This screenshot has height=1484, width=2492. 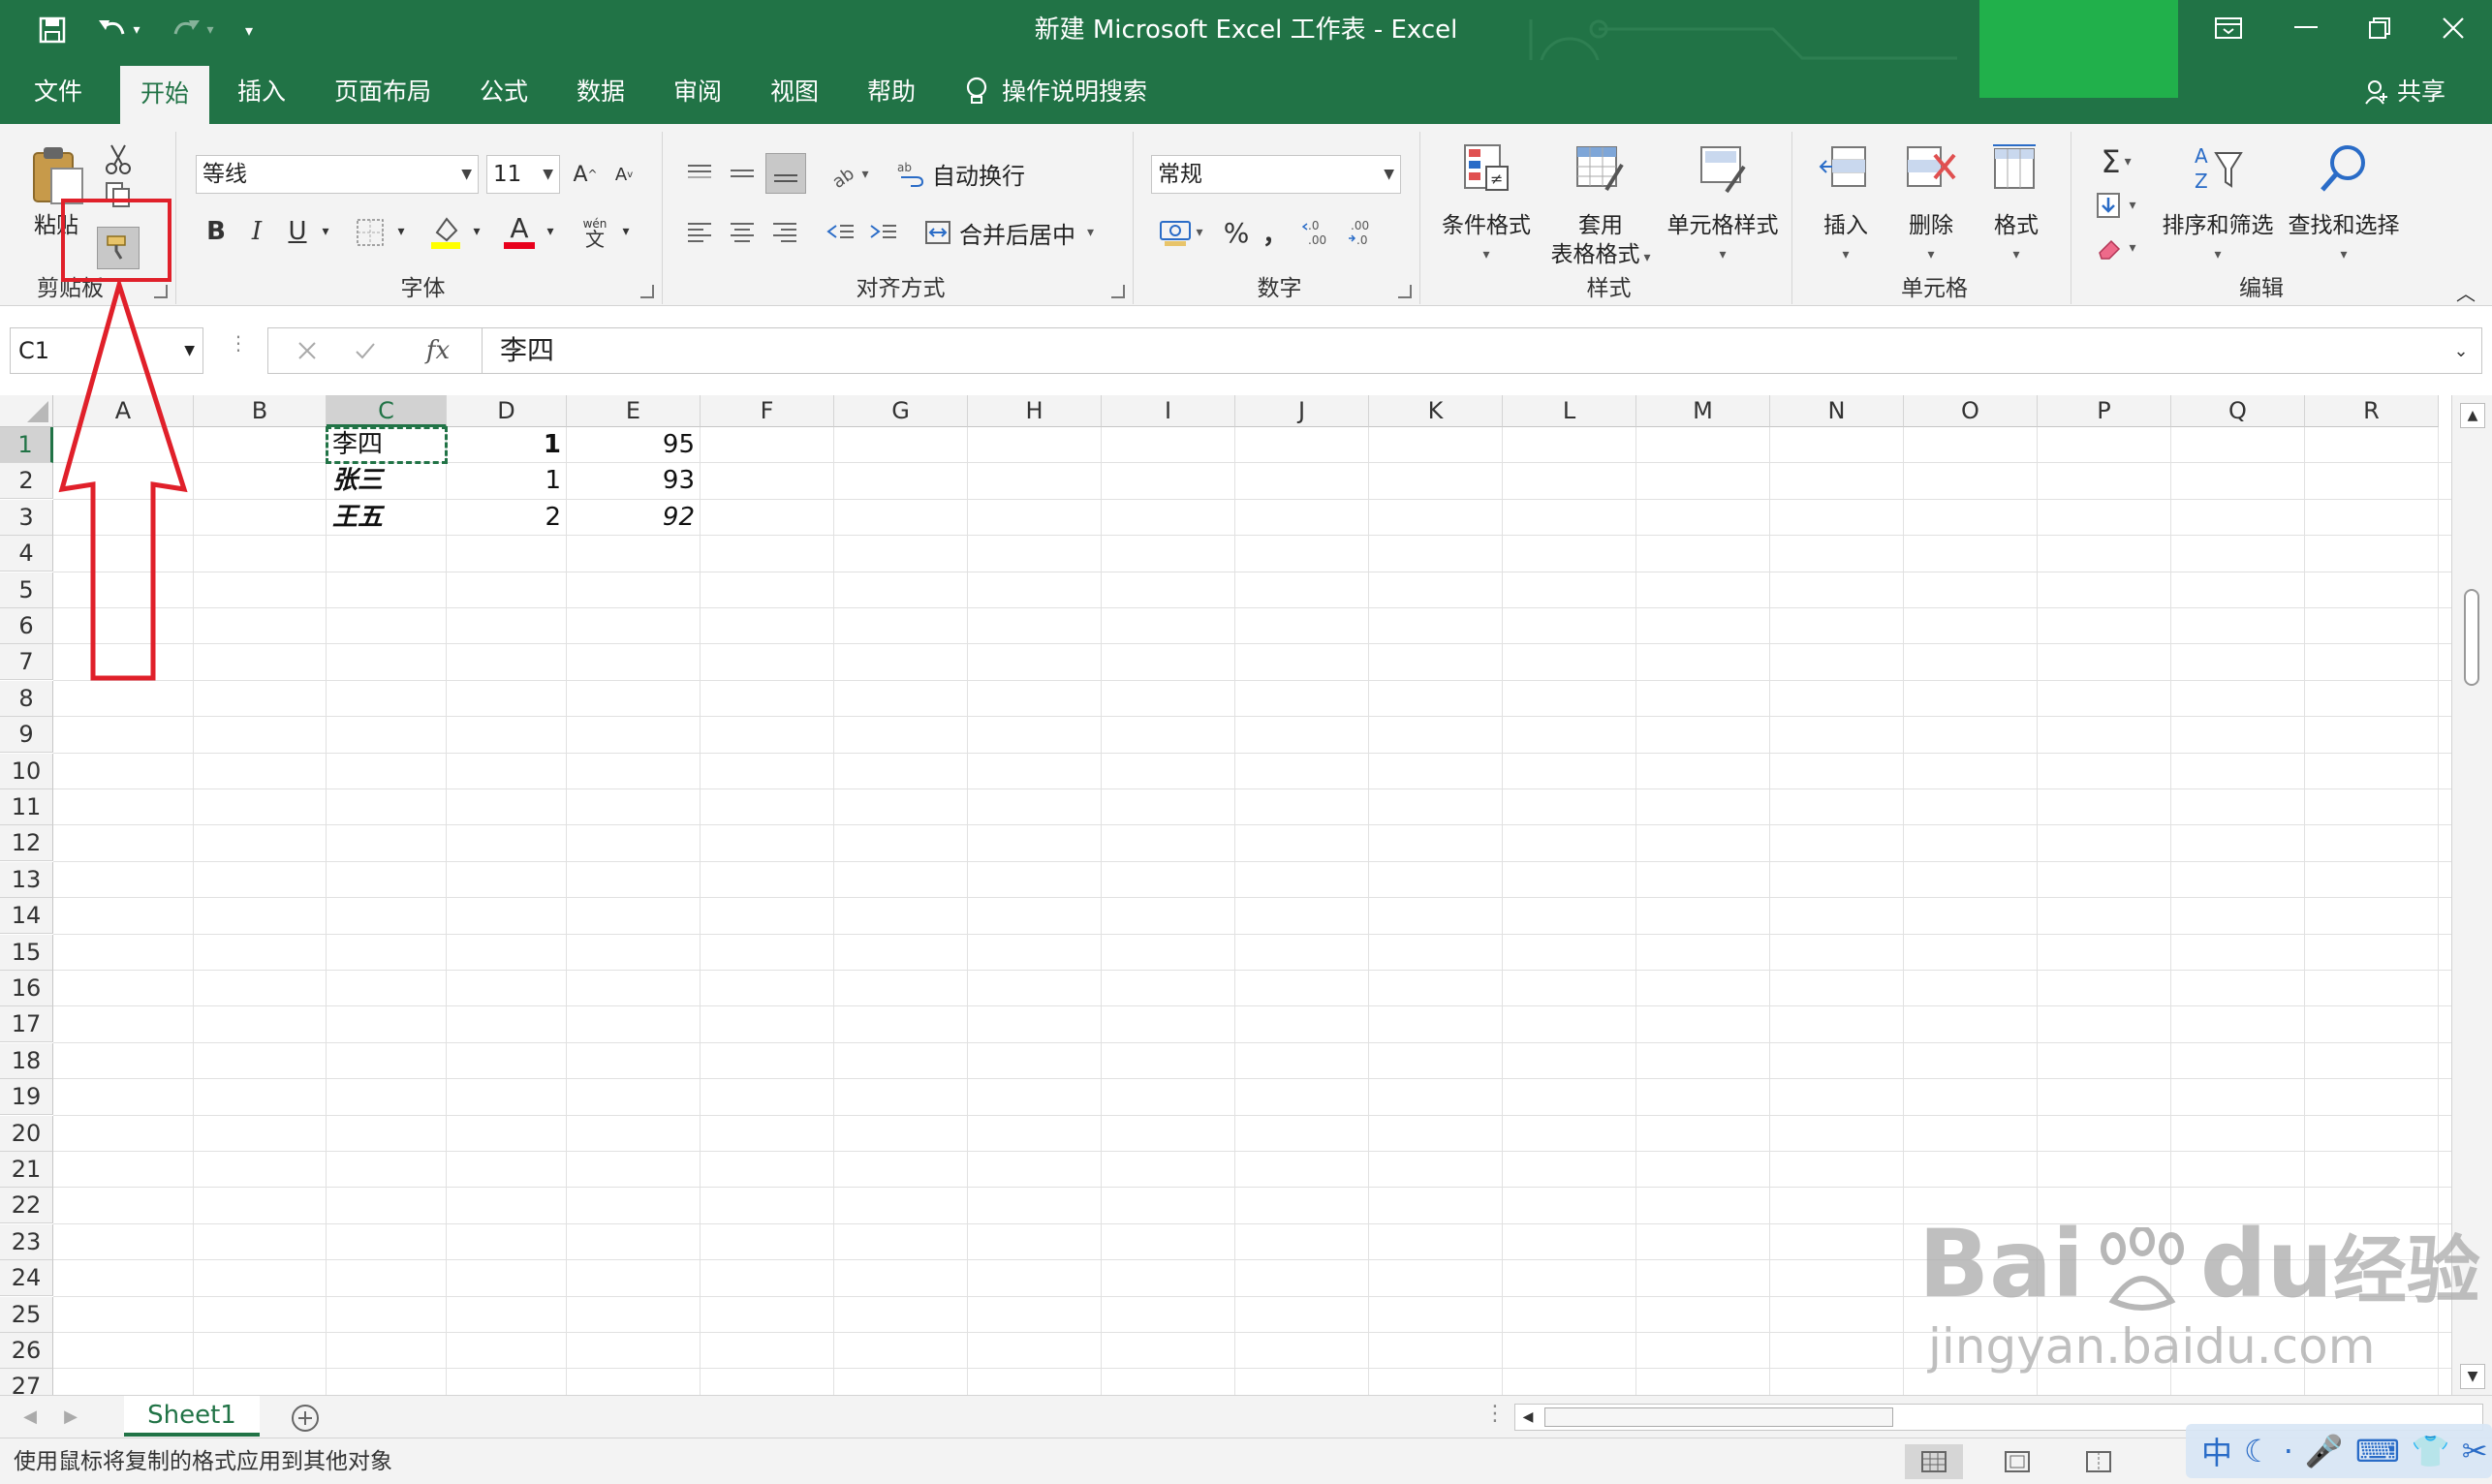 I want to click on row-header-14: 14, so click(x=26, y=916).